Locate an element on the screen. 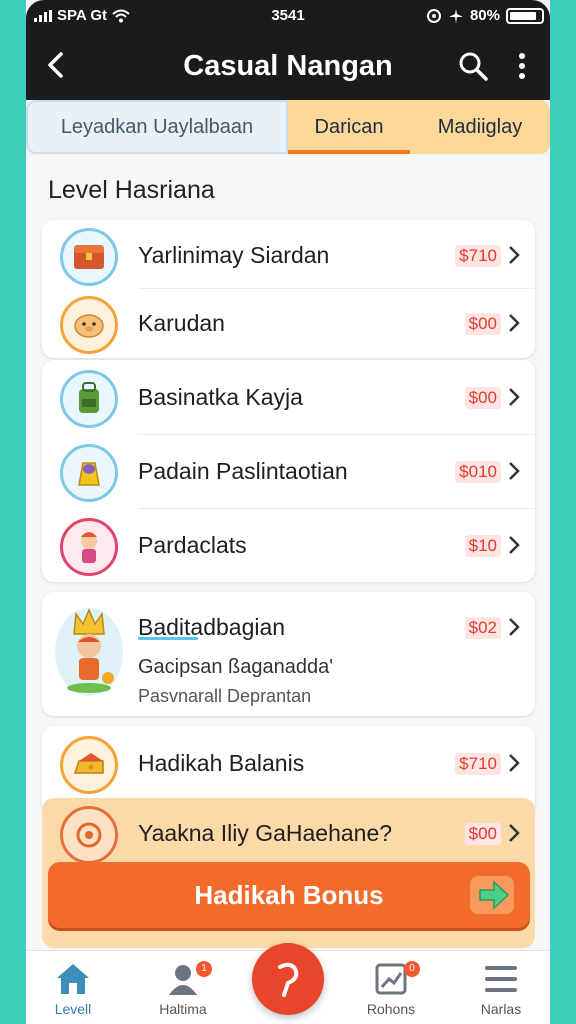 This screenshot has width=576, height=1024. tab-bar: Leyadkan Uaylalbaan Darican Madiiglay is located at coordinates (288, 127).